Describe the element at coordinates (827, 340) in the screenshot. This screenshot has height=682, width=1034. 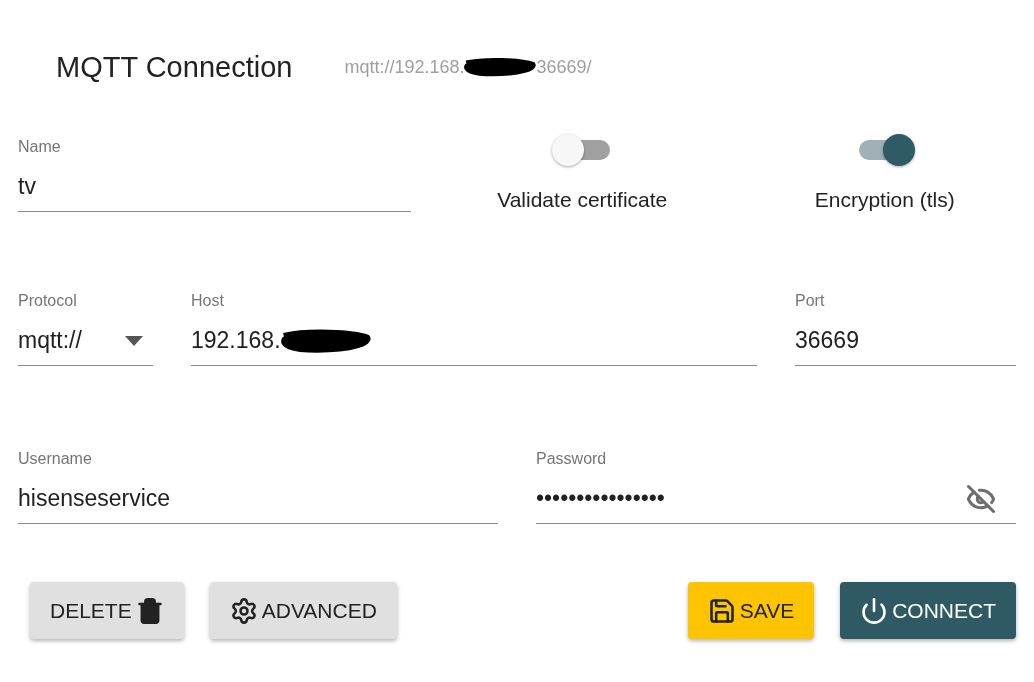
I see `field-value: 36669` at that location.